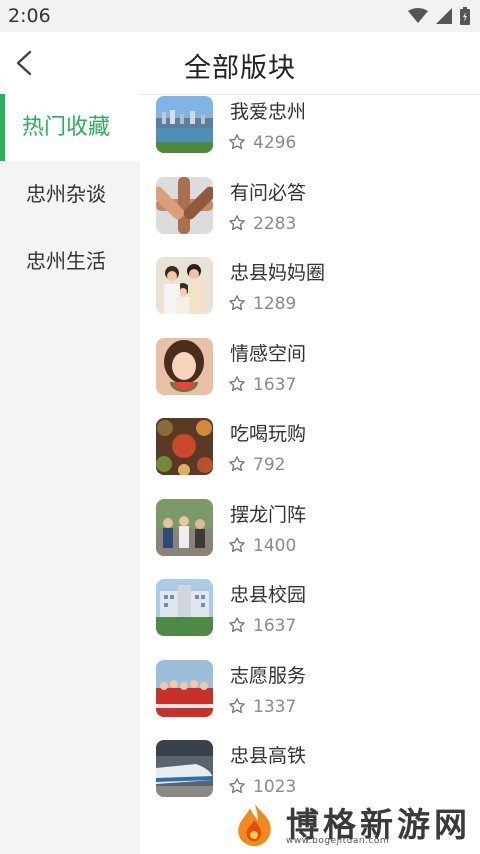 The width and height of the screenshot is (480, 854). I want to click on board-name: 有问必答, so click(268, 192).